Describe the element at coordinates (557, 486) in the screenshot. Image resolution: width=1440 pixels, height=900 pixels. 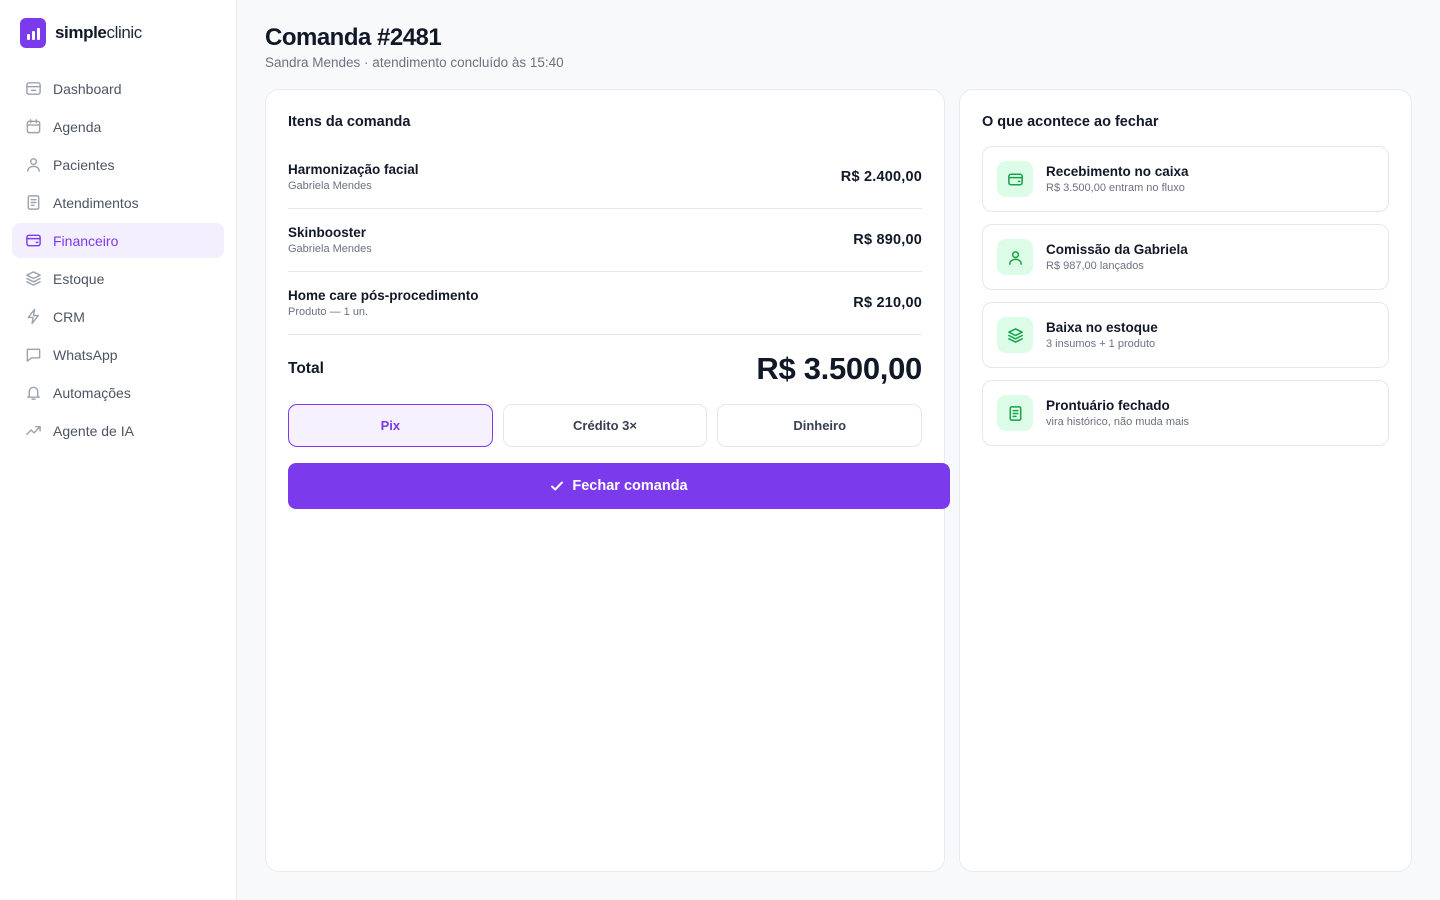
I see `check-icon` at that location.